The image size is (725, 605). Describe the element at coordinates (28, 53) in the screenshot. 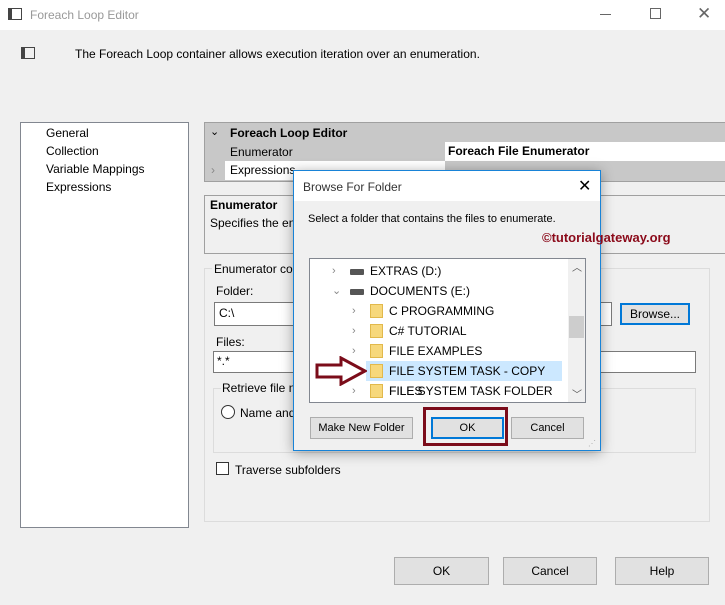

I see `container-icon` at that location.